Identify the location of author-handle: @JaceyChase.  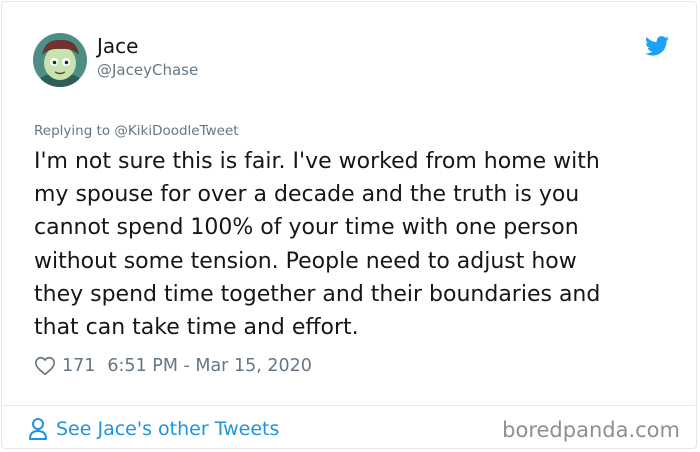
(147, 70).